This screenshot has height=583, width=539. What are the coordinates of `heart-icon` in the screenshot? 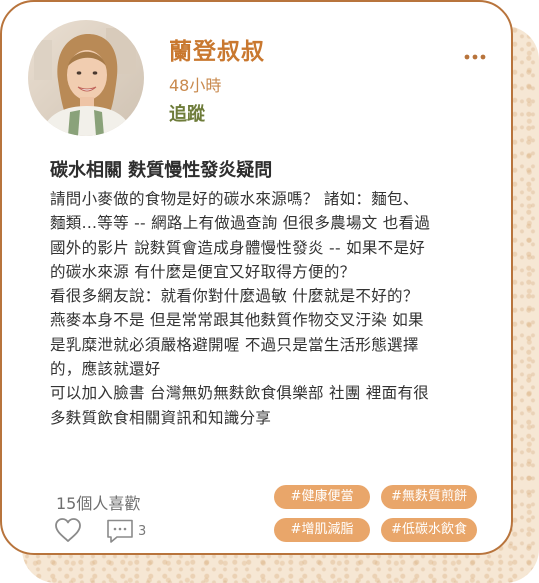 It's located at (68, 530).